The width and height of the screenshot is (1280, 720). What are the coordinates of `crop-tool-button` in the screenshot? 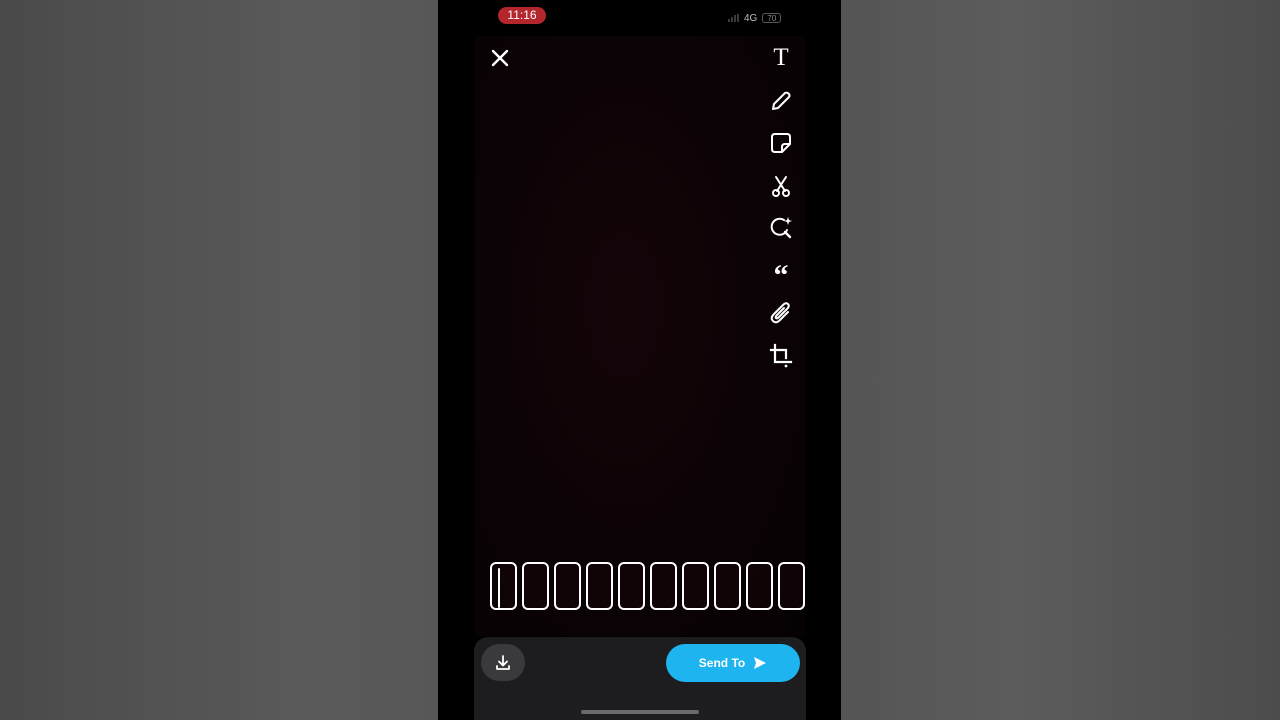 It's located at (781, 356).